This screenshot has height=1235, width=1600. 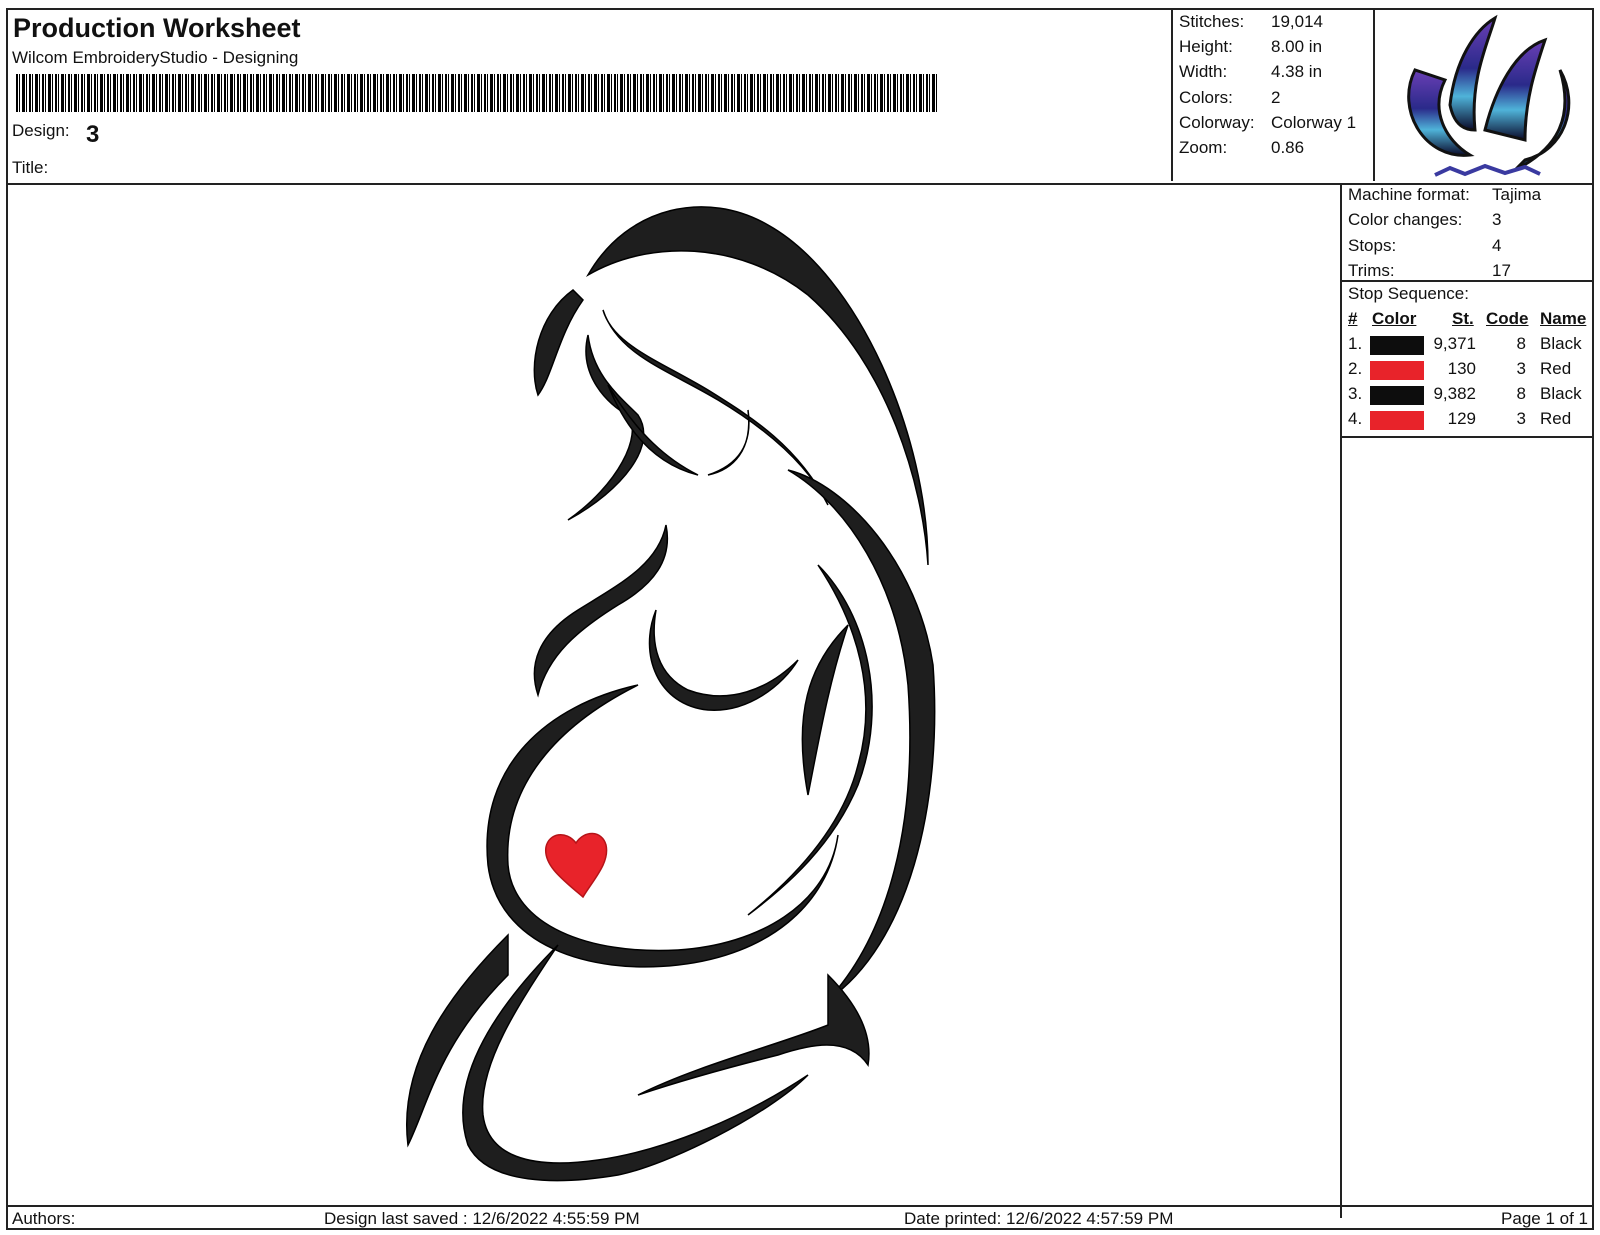 I want to click on title-label: Title:, so click(x=30, y=167).